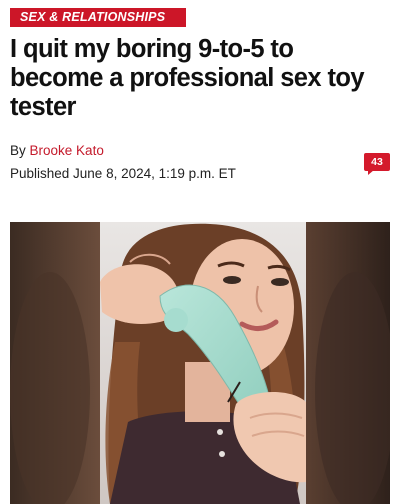  What do you see at coordinates (18, 150) in the screenshot?
I see `byline-prefix: By` at bounding box center [18, 150].